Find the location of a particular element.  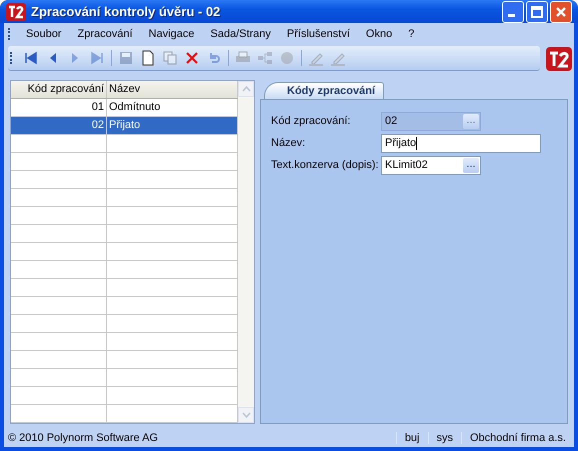

column-header: Kód zpracování is located at coordinates (59, 89).